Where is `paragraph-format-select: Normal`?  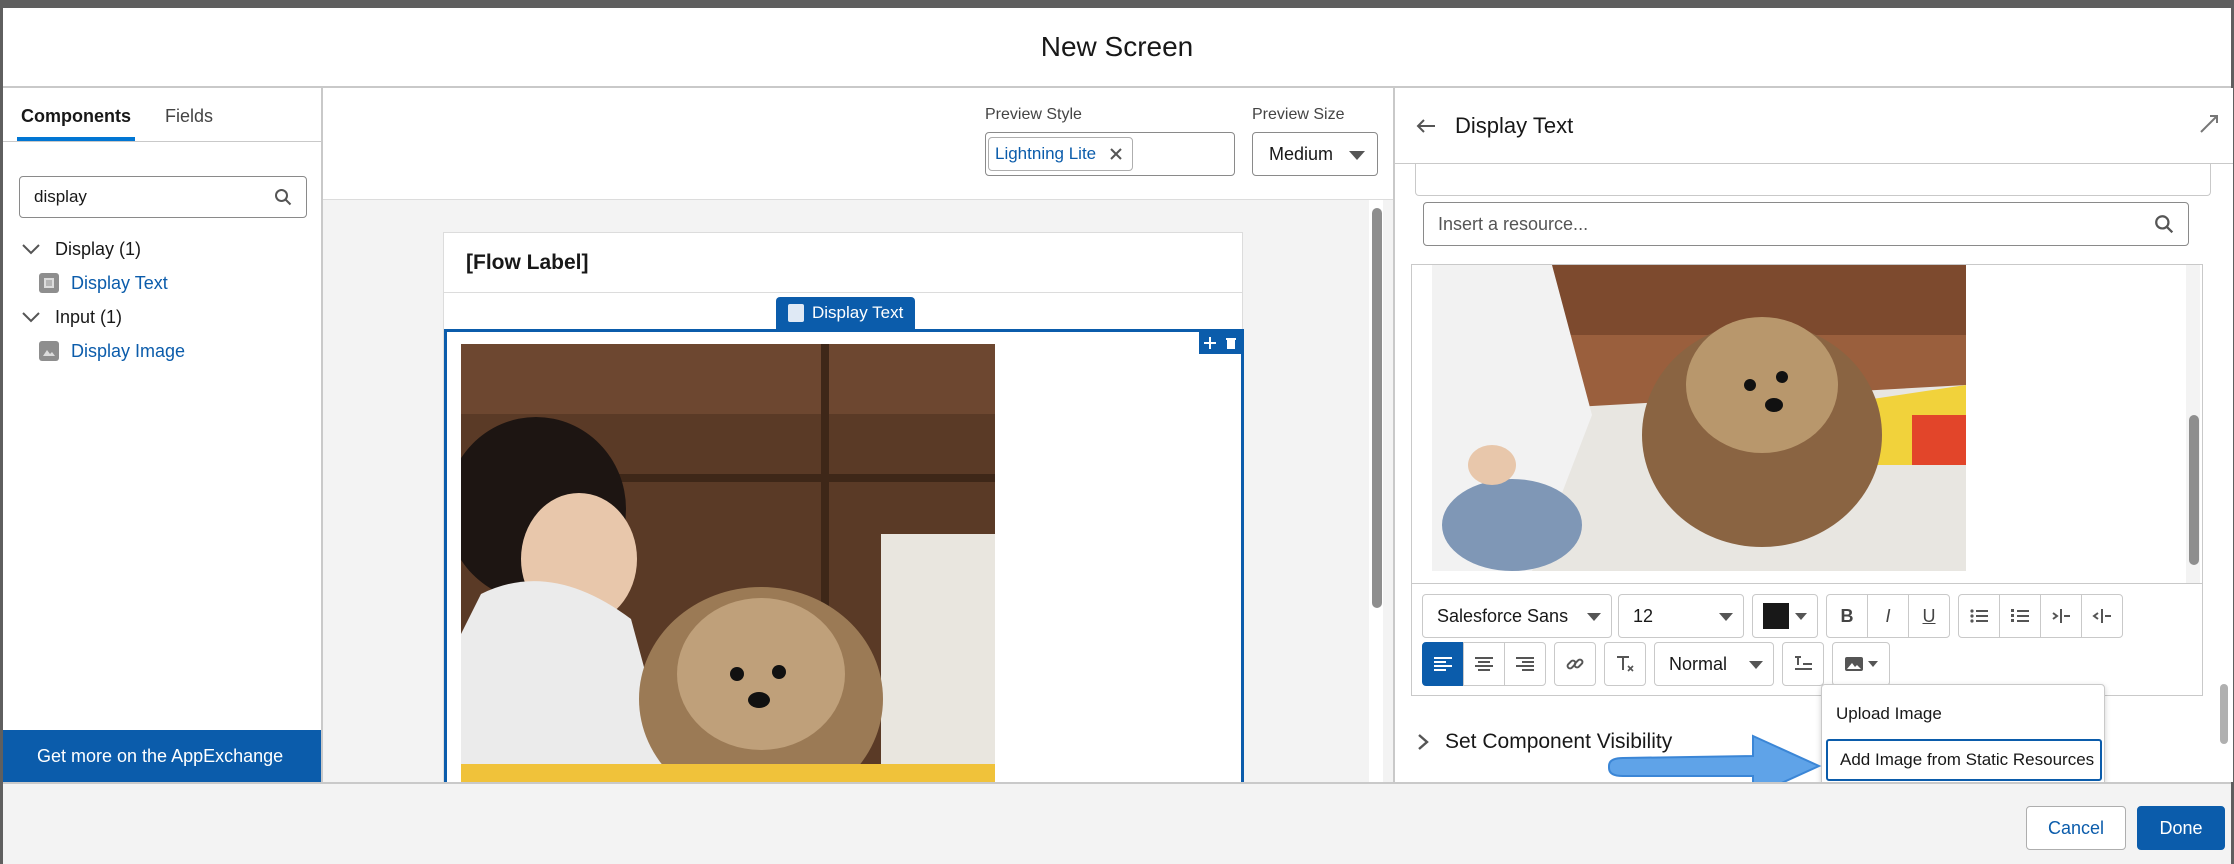
paragraph-format-select: Normal is located at coordinates (1714, 664).